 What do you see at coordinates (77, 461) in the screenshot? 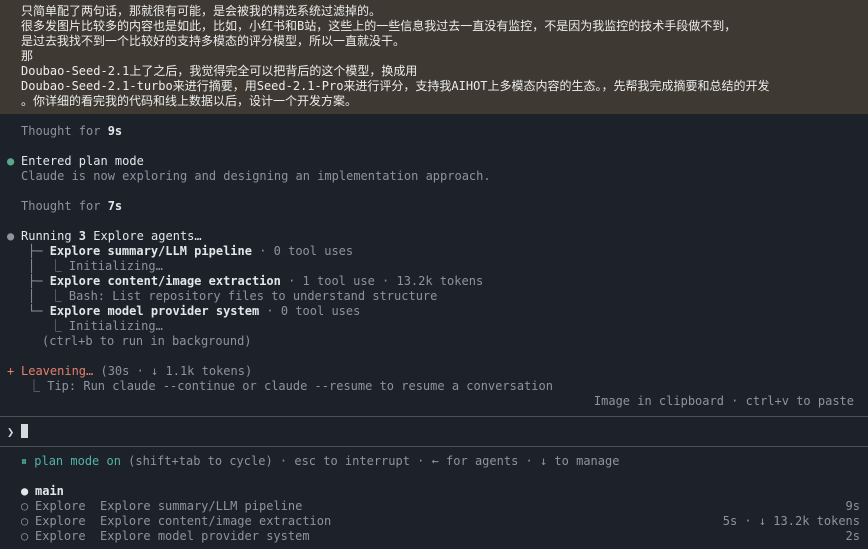
I see `plan-mode-indicator: plan mode on` at bounding box center [77, 461].